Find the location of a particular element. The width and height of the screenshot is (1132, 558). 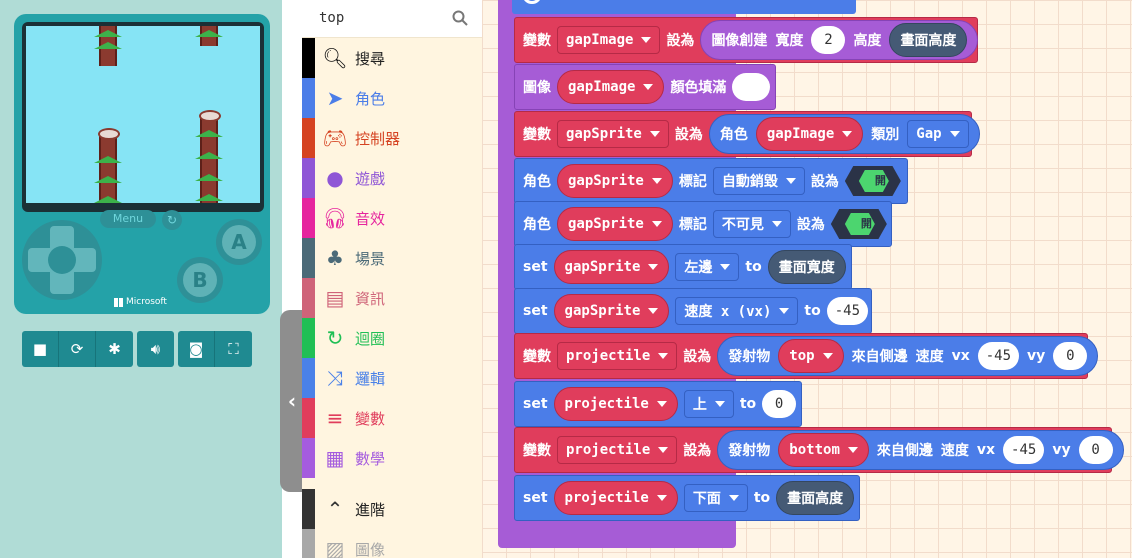

search-input: top is located at coordinates (331, 18).